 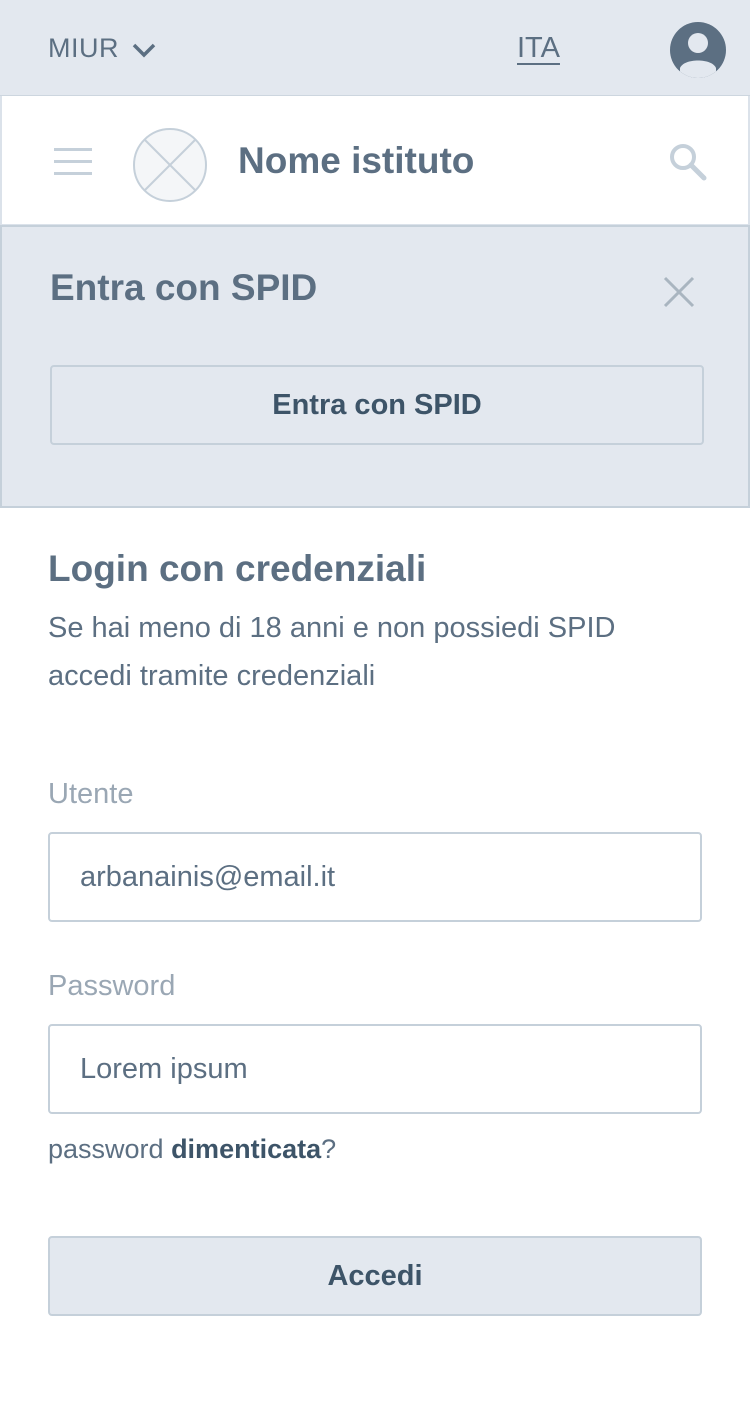 What do you see at coordinates (375, 48) in the screenshot?
I see `top-bar: MIUR ITA` at bounding box center [375, 48].